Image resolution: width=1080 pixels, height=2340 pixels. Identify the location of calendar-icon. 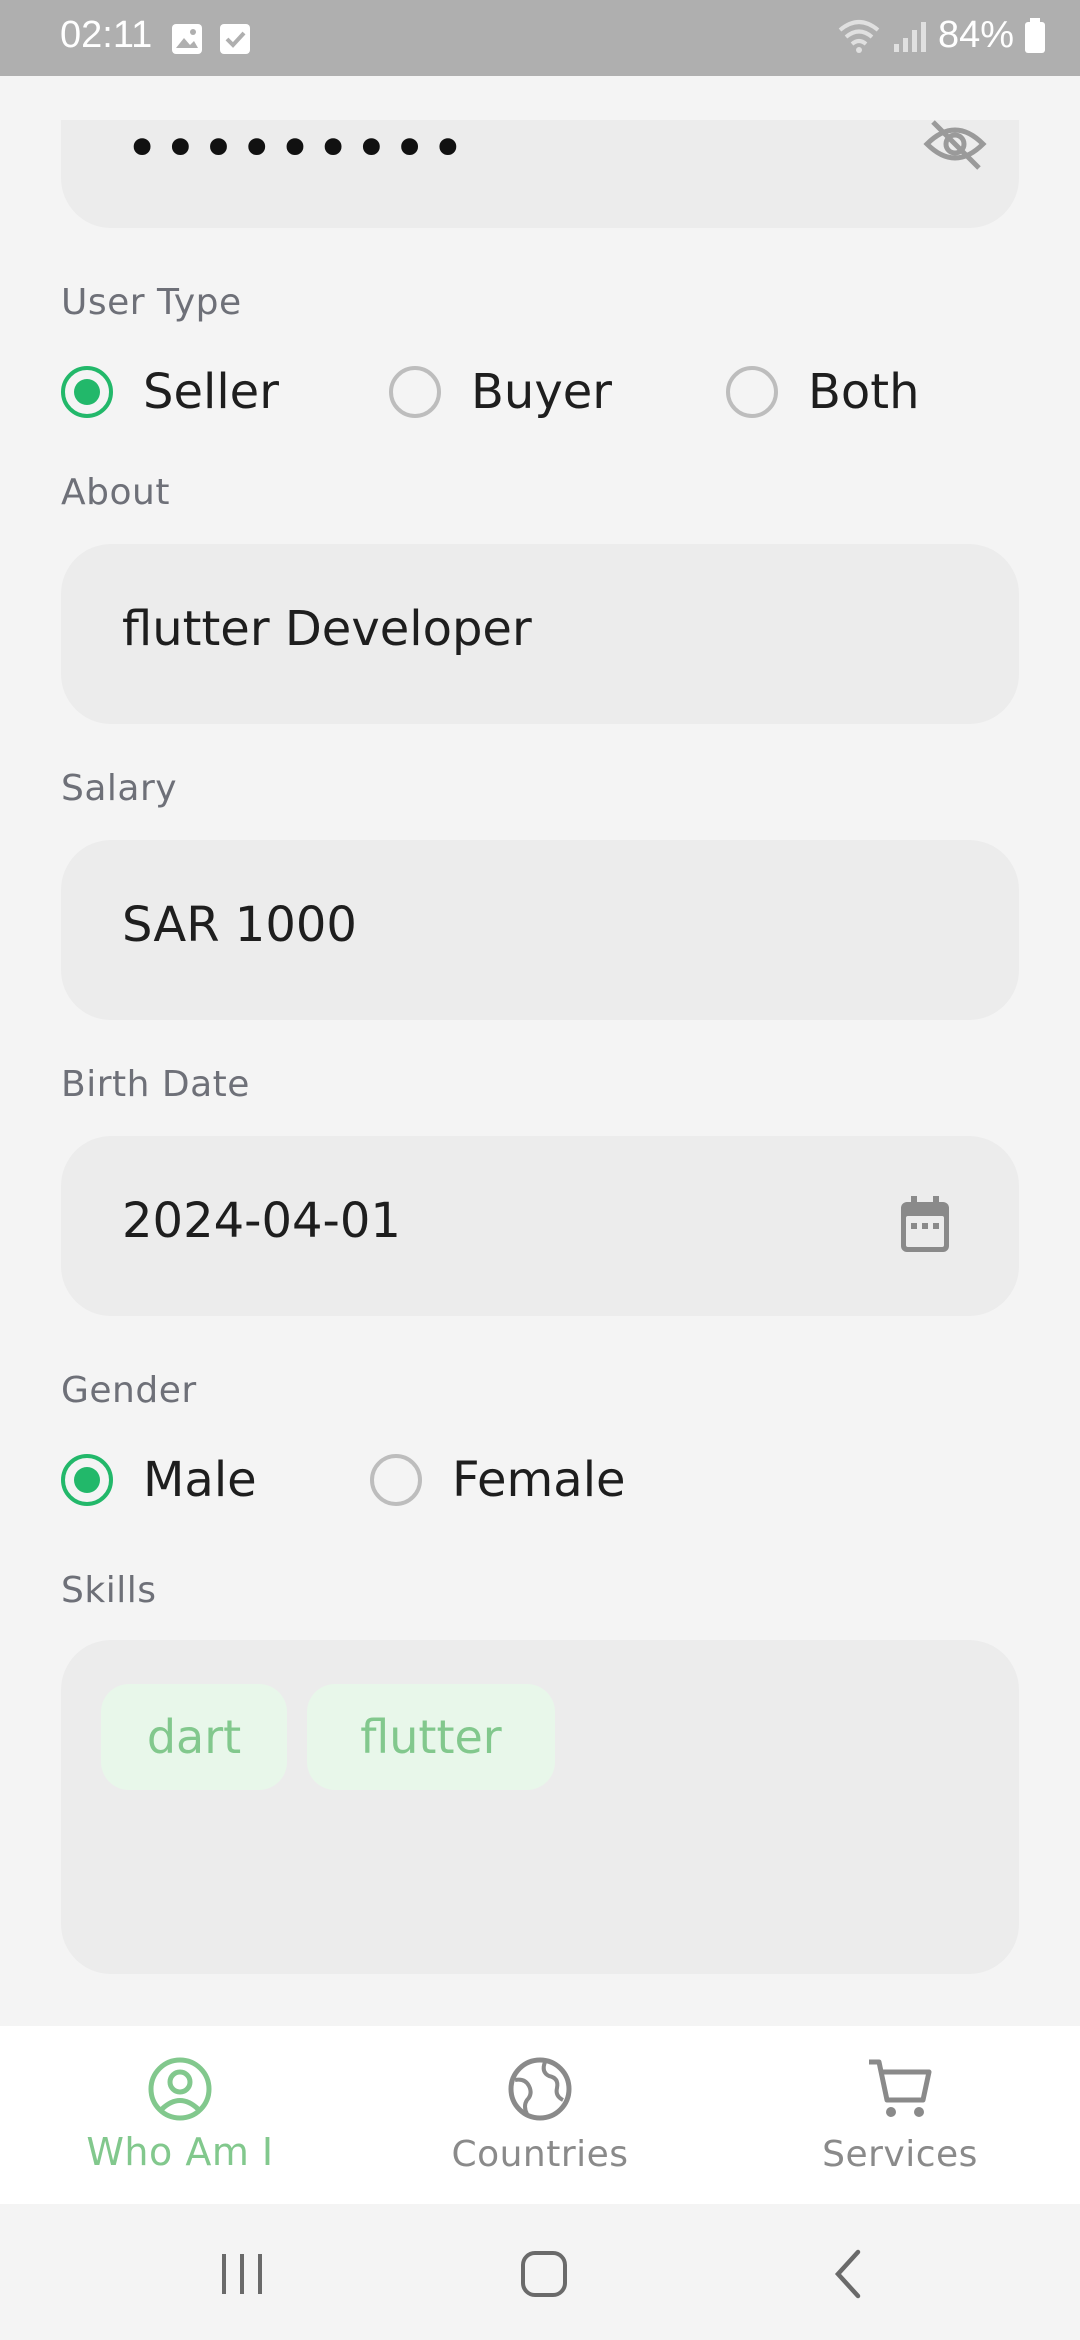
(925, 1225).